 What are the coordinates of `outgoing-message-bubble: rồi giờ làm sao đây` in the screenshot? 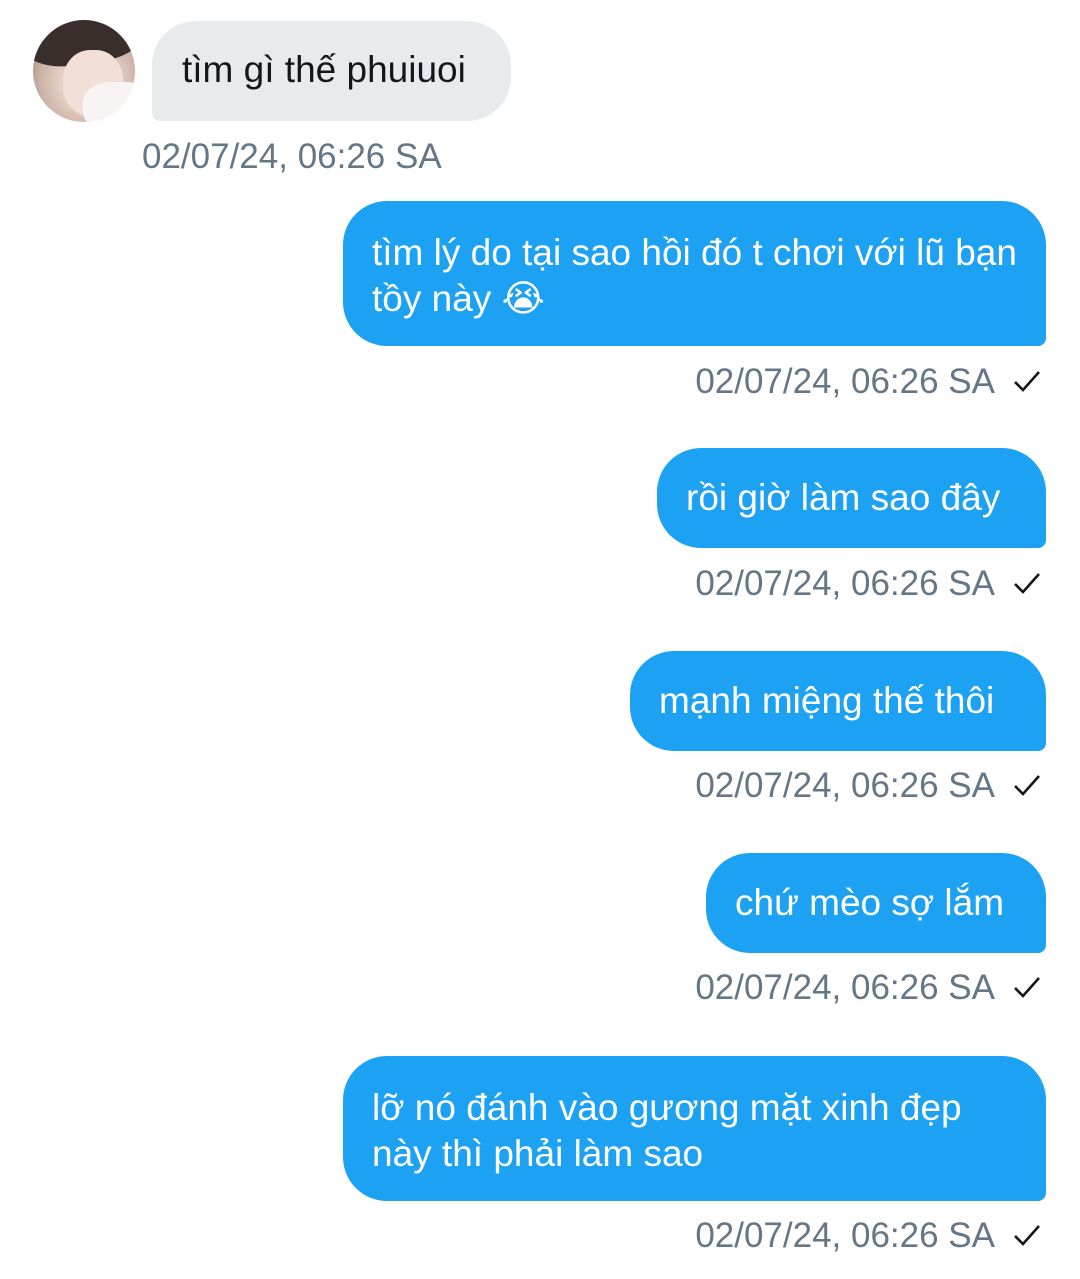 It's located at (851, 498).